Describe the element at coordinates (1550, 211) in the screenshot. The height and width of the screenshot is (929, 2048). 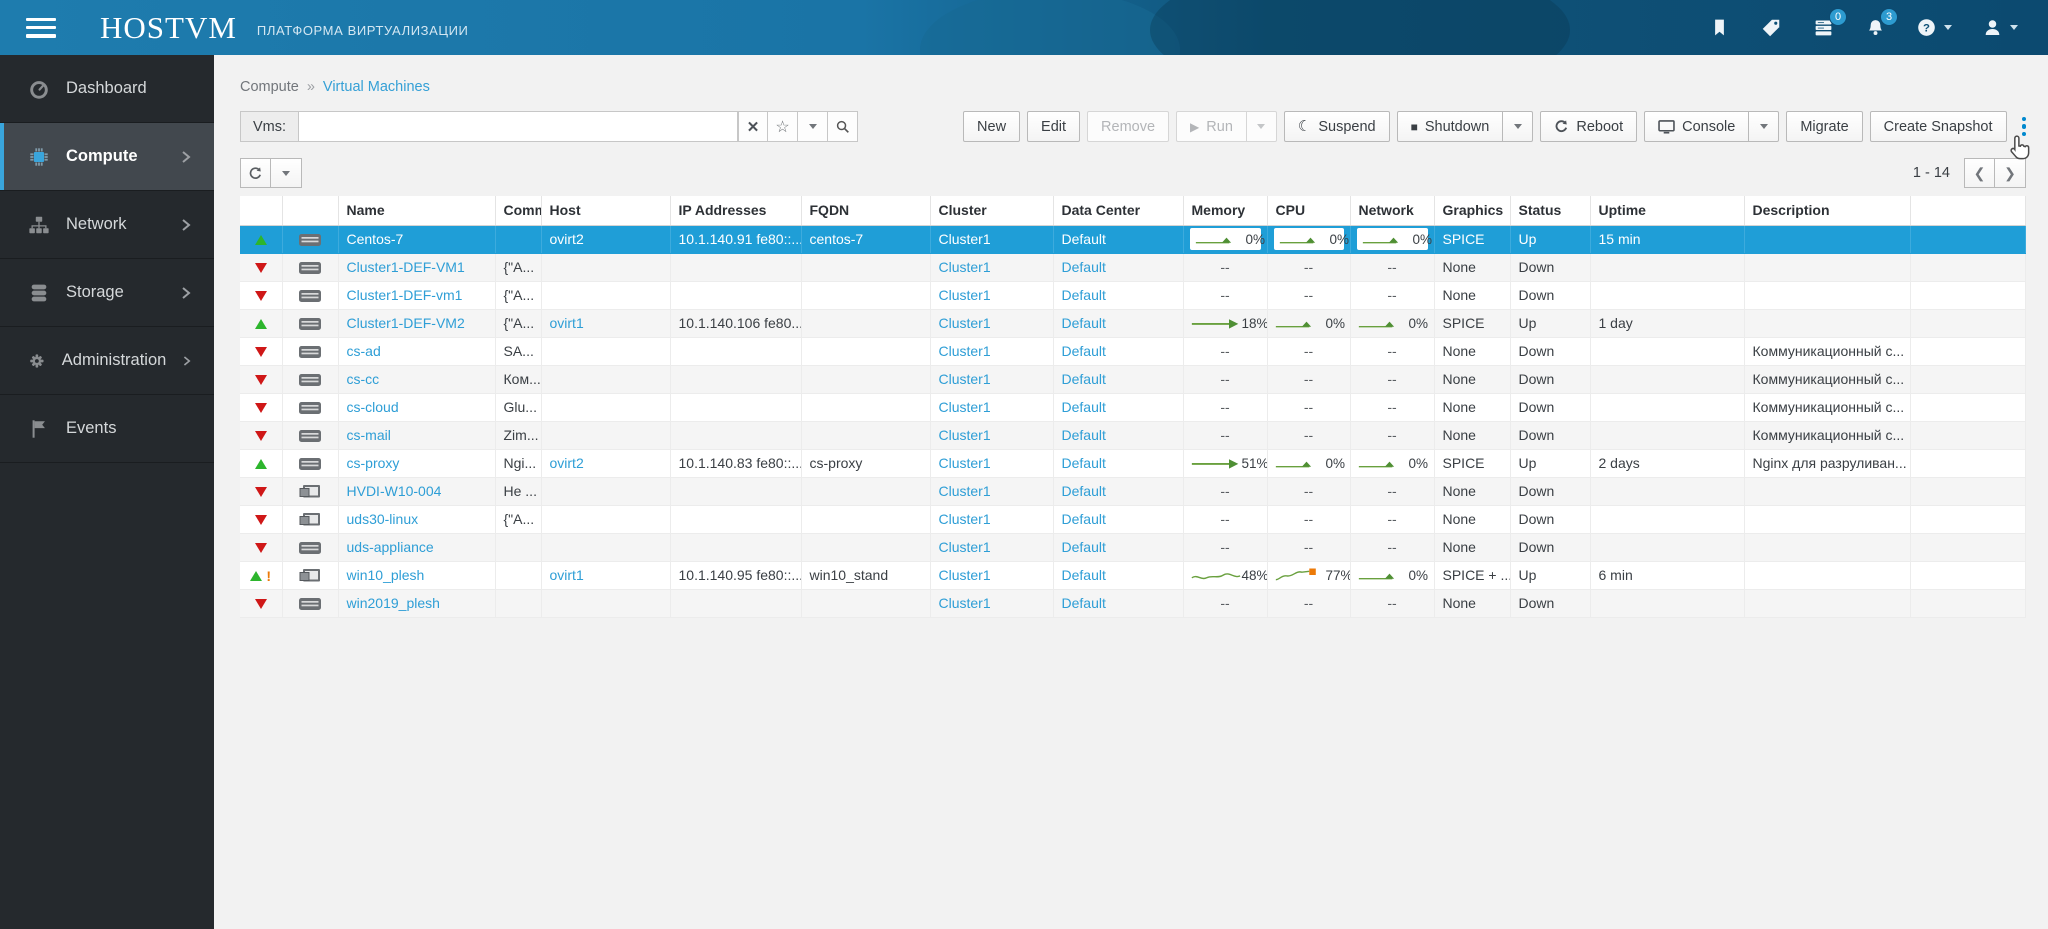
I see `col-header-status: Status` at that location.